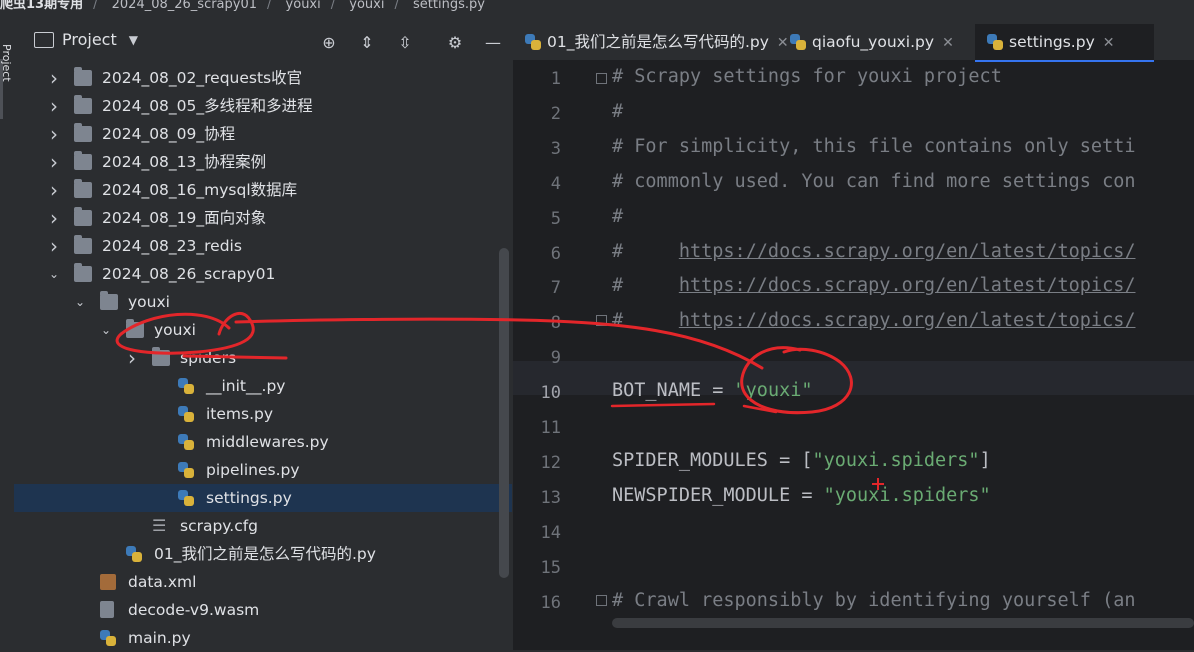 This screenshot has width=1194, height=652. I want to click on code-line: NEWSPIDER_MODULE = "youxi.spiders", so click(801, 495).